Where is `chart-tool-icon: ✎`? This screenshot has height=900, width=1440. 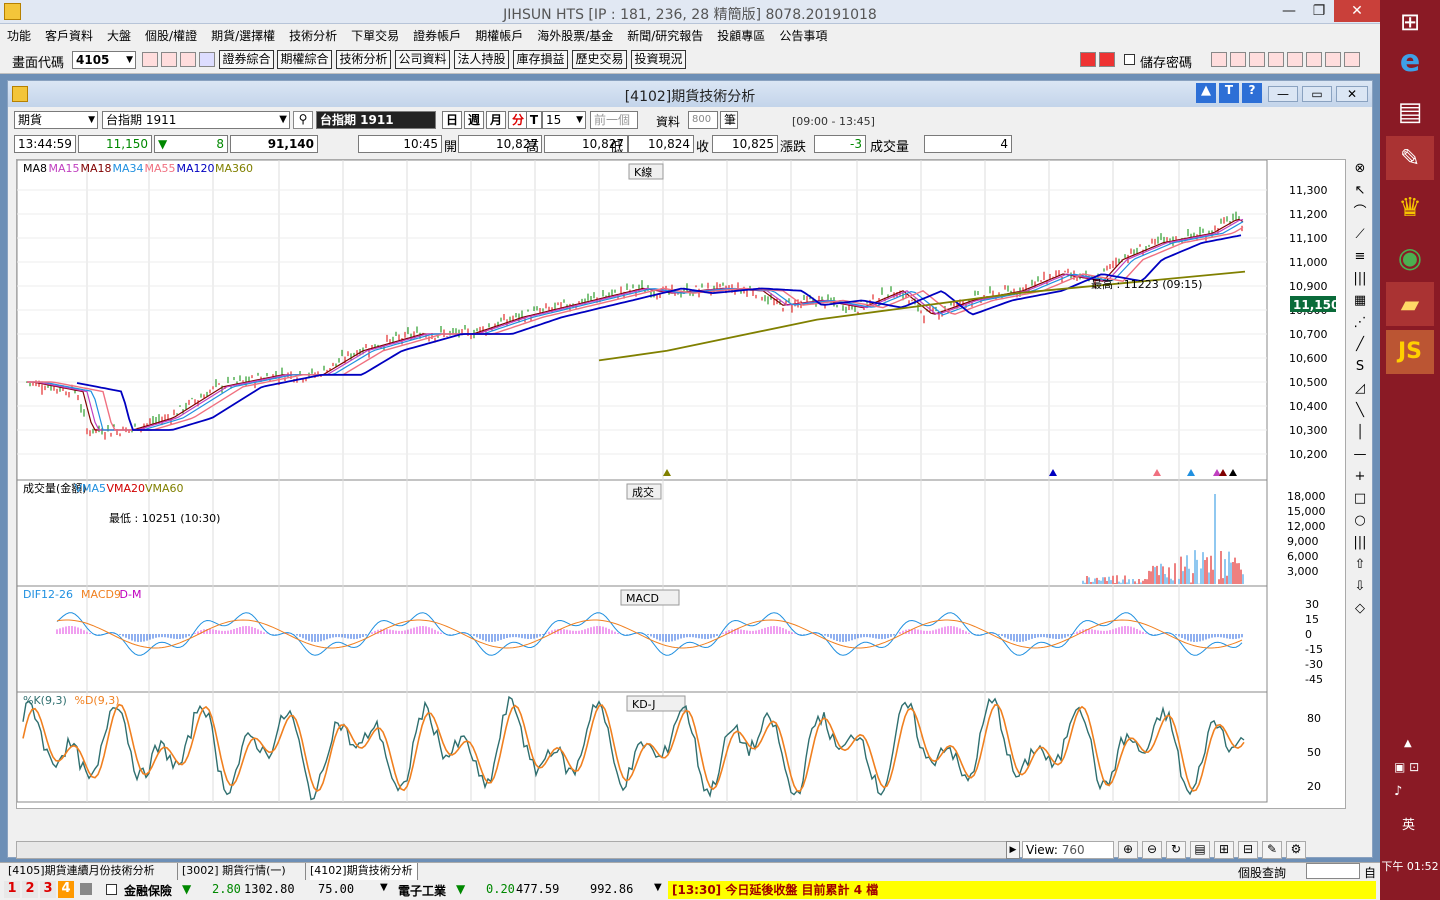 chart-tool-icon: ✎ is located at coordinates (1272, 850).